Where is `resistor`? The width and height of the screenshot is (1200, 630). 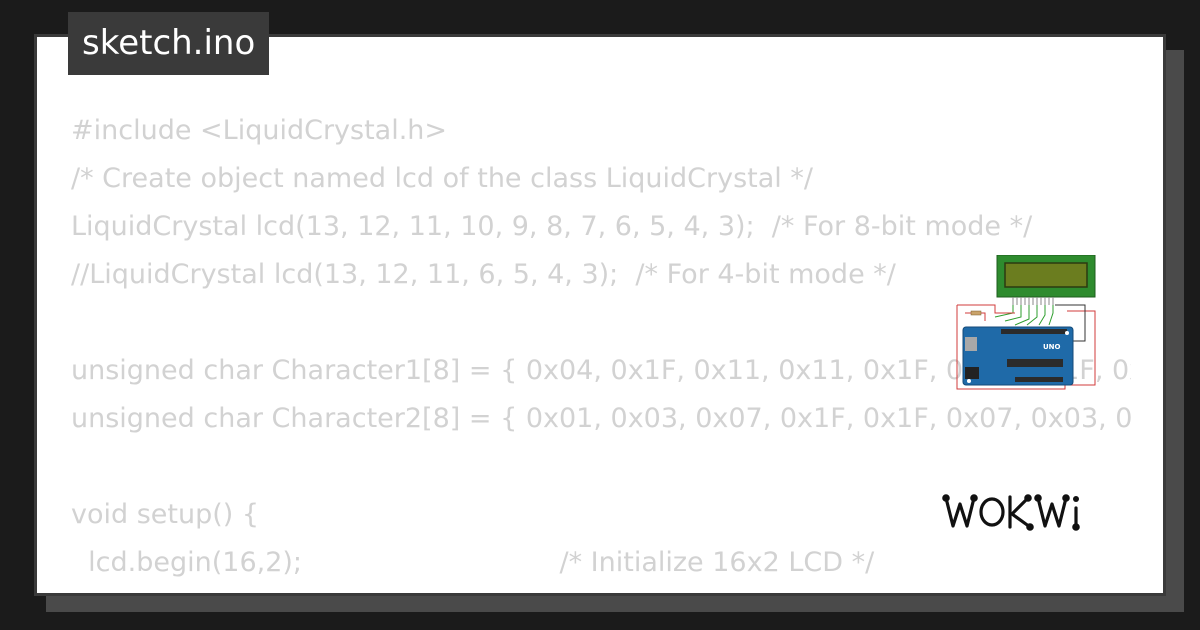 resistor is located at coordinates (976, 313).